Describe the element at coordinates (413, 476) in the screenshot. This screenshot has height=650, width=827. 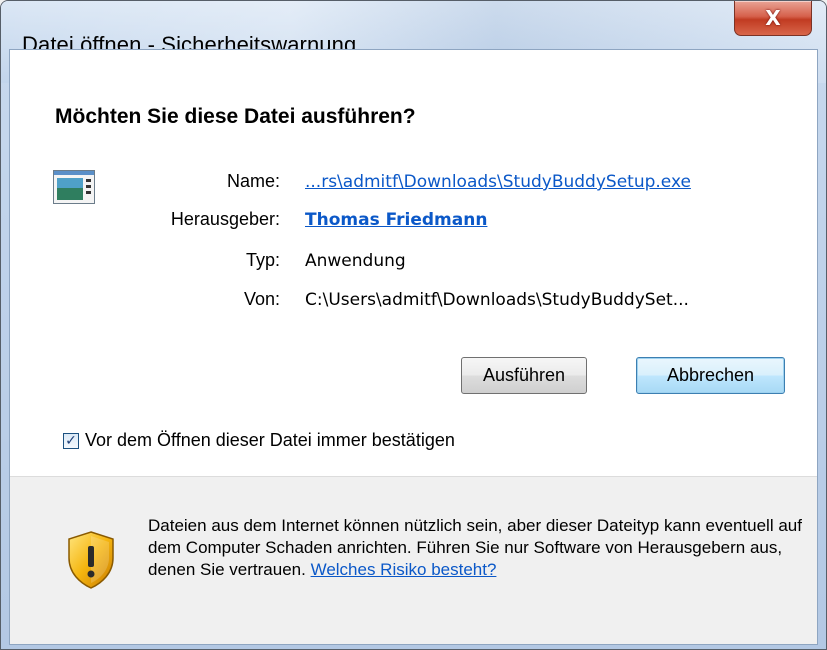
I see `divider` at that location.